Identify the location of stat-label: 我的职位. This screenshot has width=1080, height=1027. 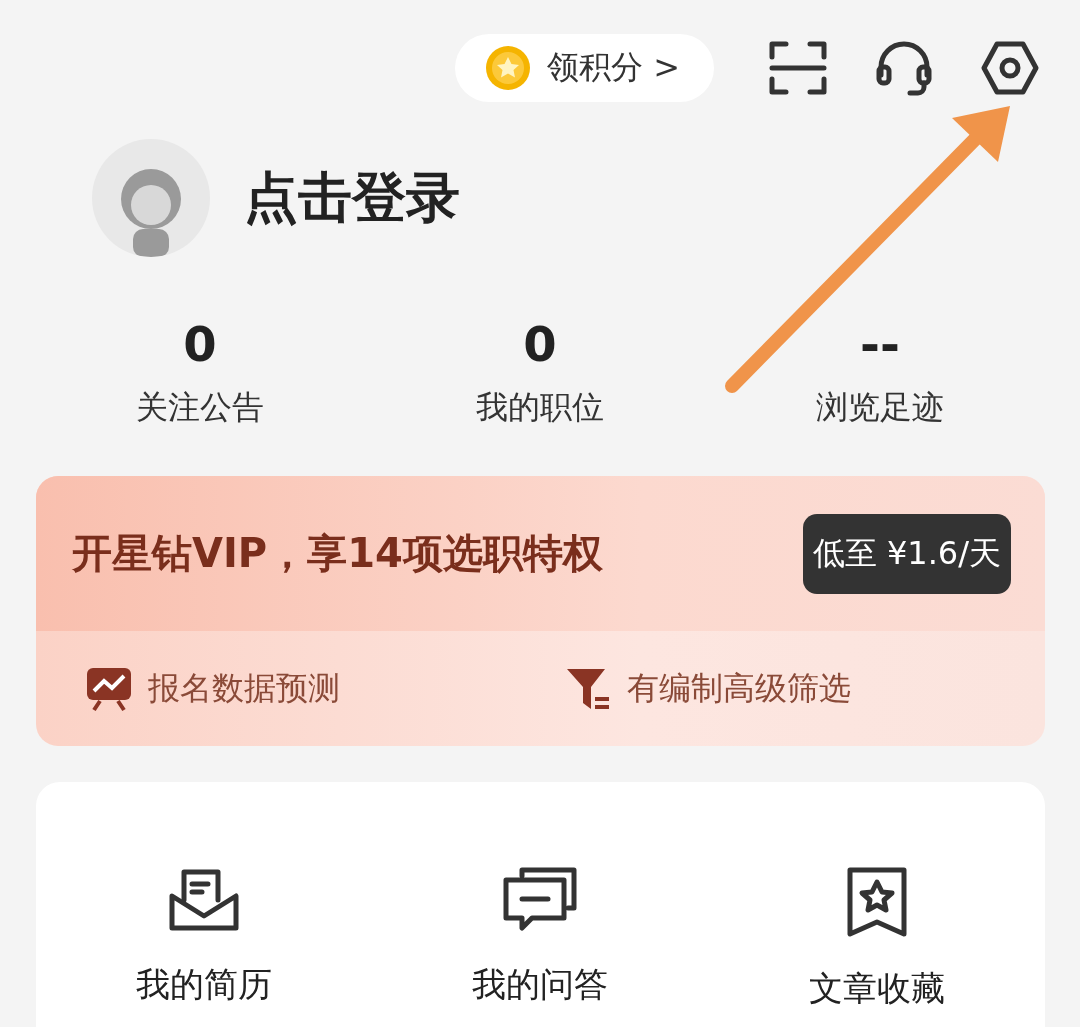
(540, 408).